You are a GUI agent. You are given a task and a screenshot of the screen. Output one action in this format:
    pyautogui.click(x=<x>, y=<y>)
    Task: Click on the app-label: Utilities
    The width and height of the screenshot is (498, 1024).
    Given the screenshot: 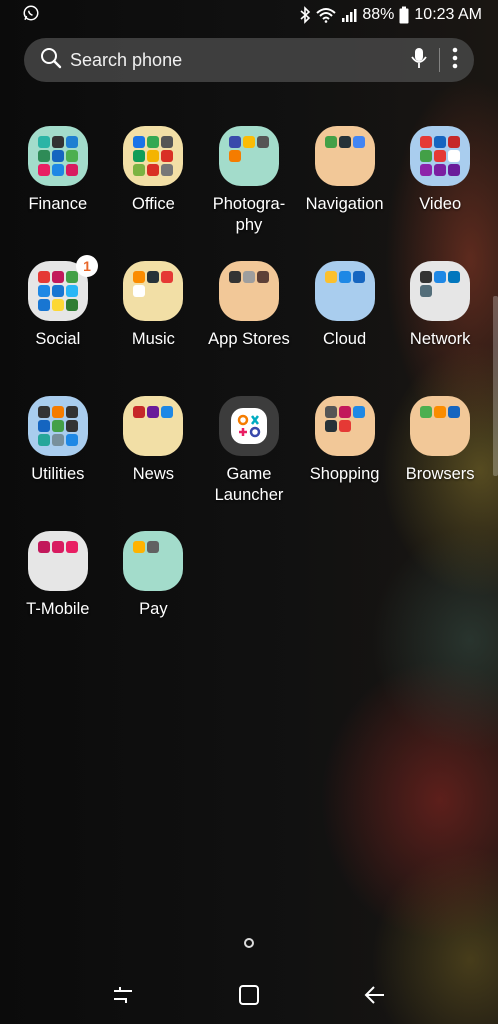 What is the action you would take?
    pyautogui.click(x=58, y=474)
    